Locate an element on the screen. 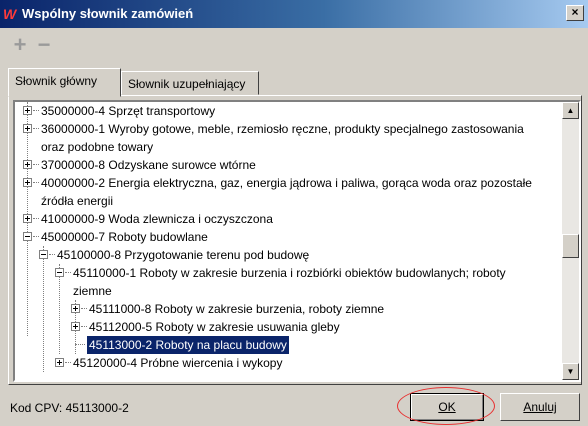 The height and width of the screenshot is (426, 588). tree-node-selected: 45113000-2 Roboty na placu budowy is located at coordinates (287, 345).